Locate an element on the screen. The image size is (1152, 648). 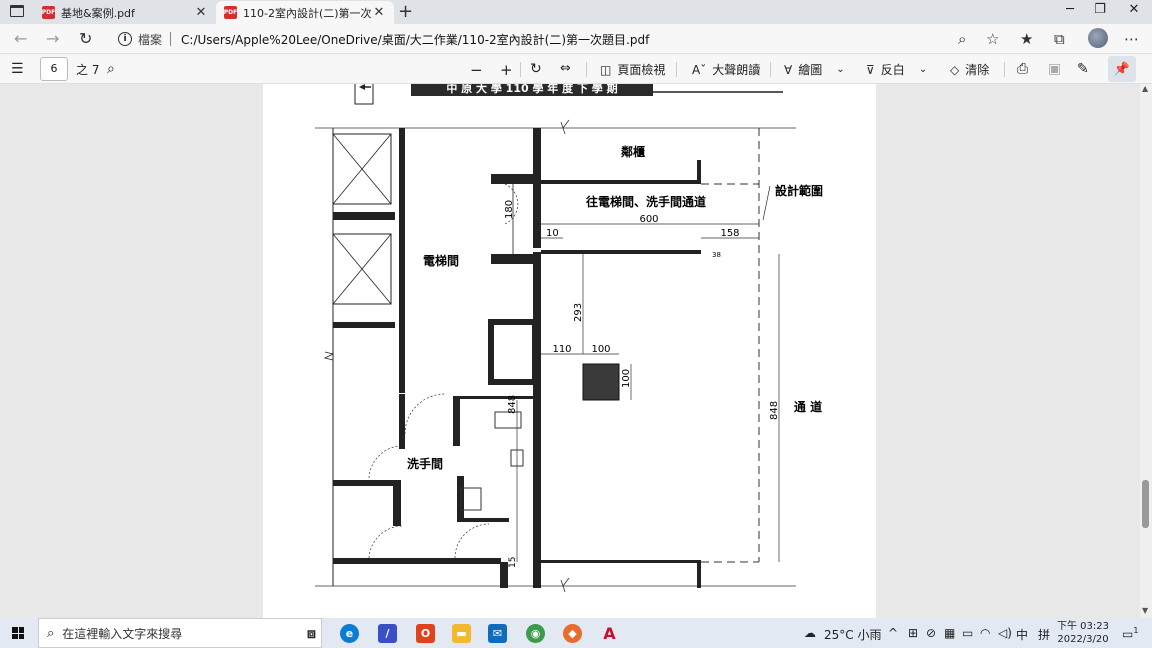
tray-app-icon: ▦ is located at coordinates (949, 633).